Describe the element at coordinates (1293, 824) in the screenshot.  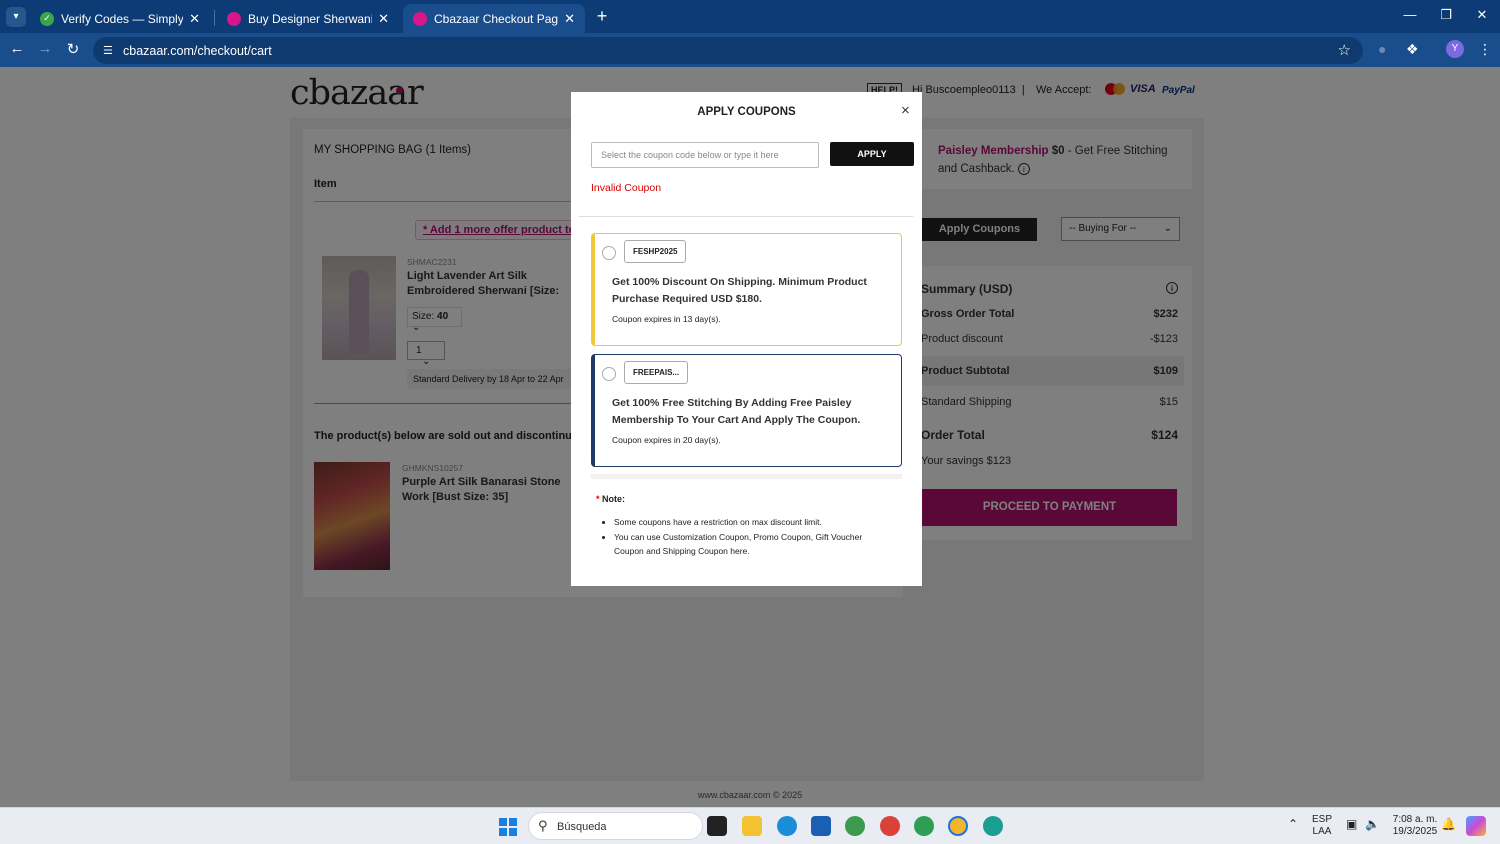
I see `tray-overflow-icon: ⌃` at that location.